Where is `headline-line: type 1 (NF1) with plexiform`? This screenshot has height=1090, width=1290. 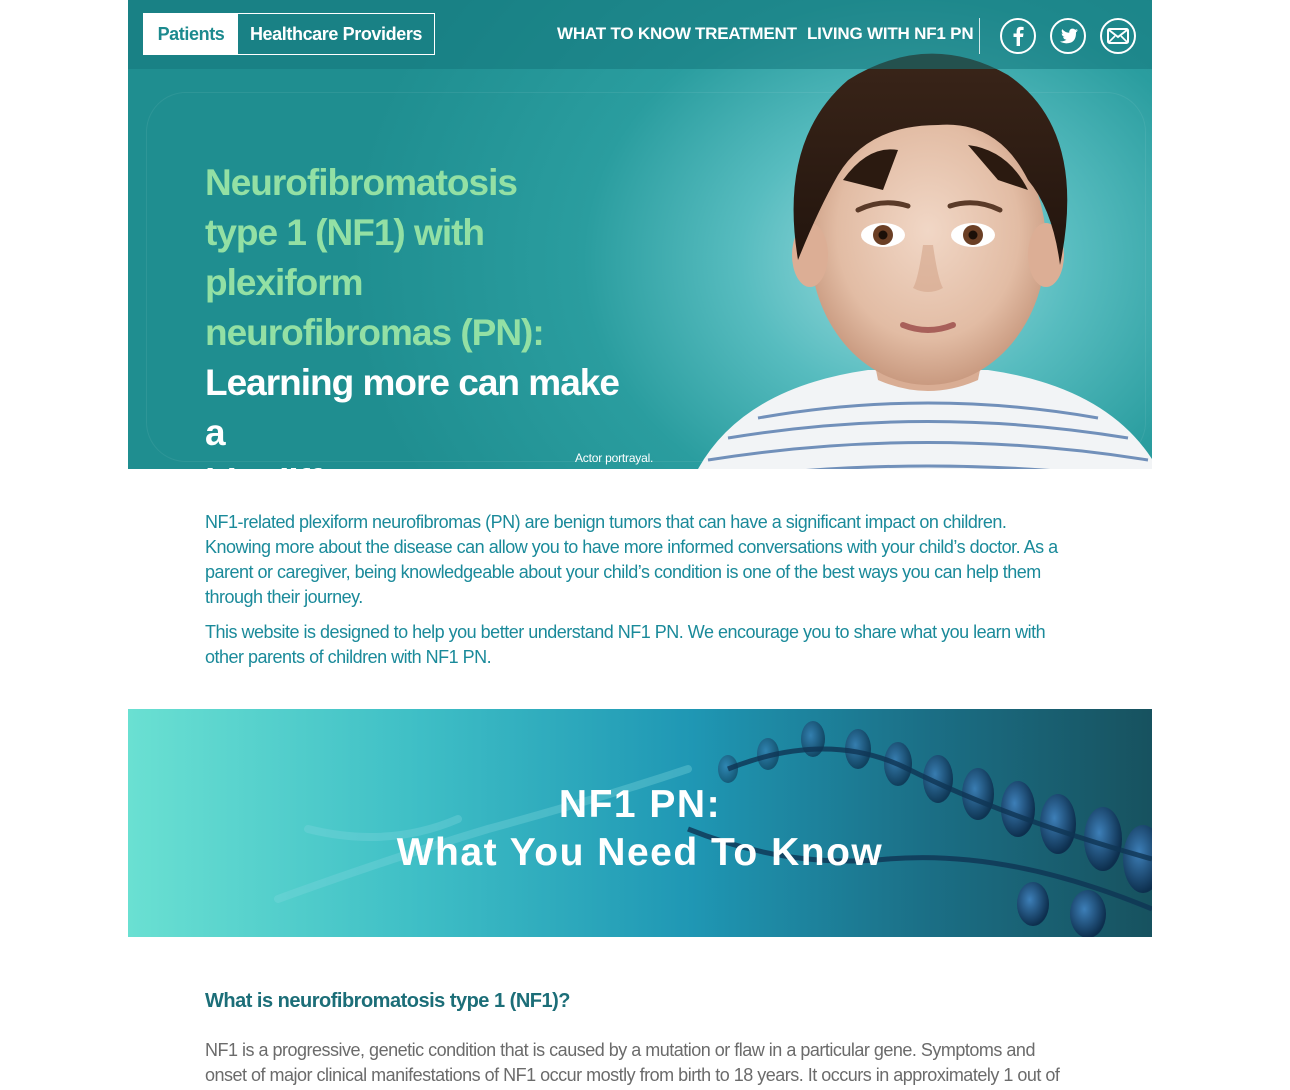
headline-line: type 1 (NF1) with plexiform is located at coordinates (345, 257).